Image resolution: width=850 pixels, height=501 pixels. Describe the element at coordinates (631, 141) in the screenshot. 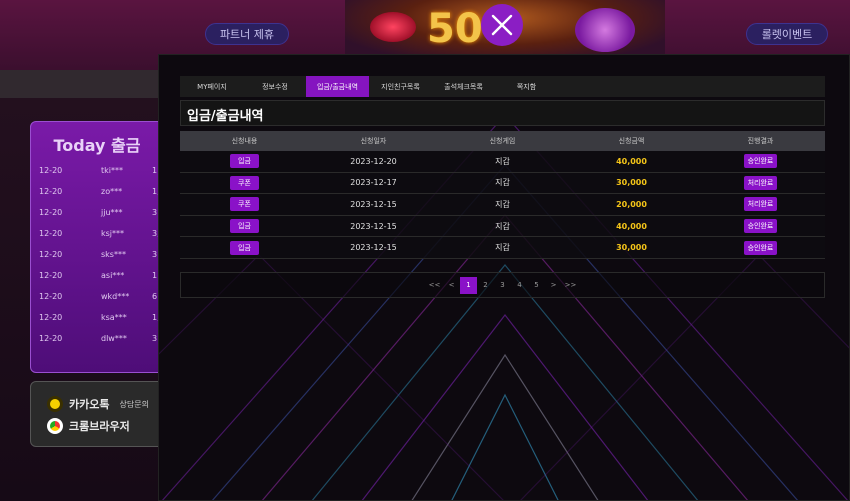

I see `col-amount: 신청금액` at that location.